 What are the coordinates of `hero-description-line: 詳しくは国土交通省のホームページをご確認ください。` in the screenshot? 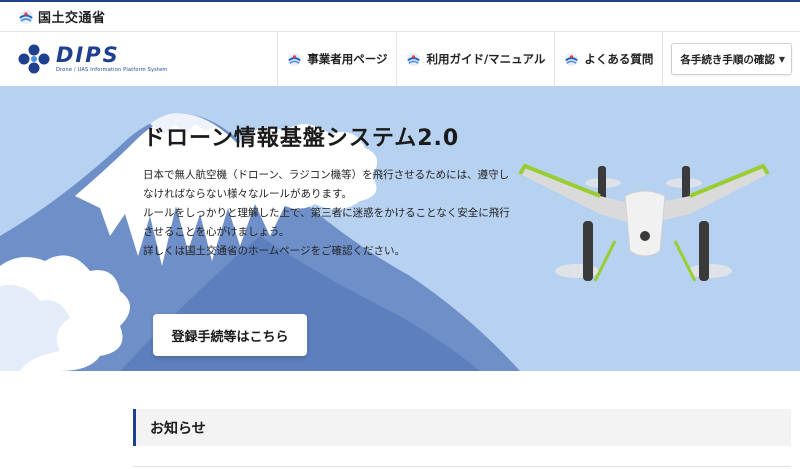 It's located at (274, 251).